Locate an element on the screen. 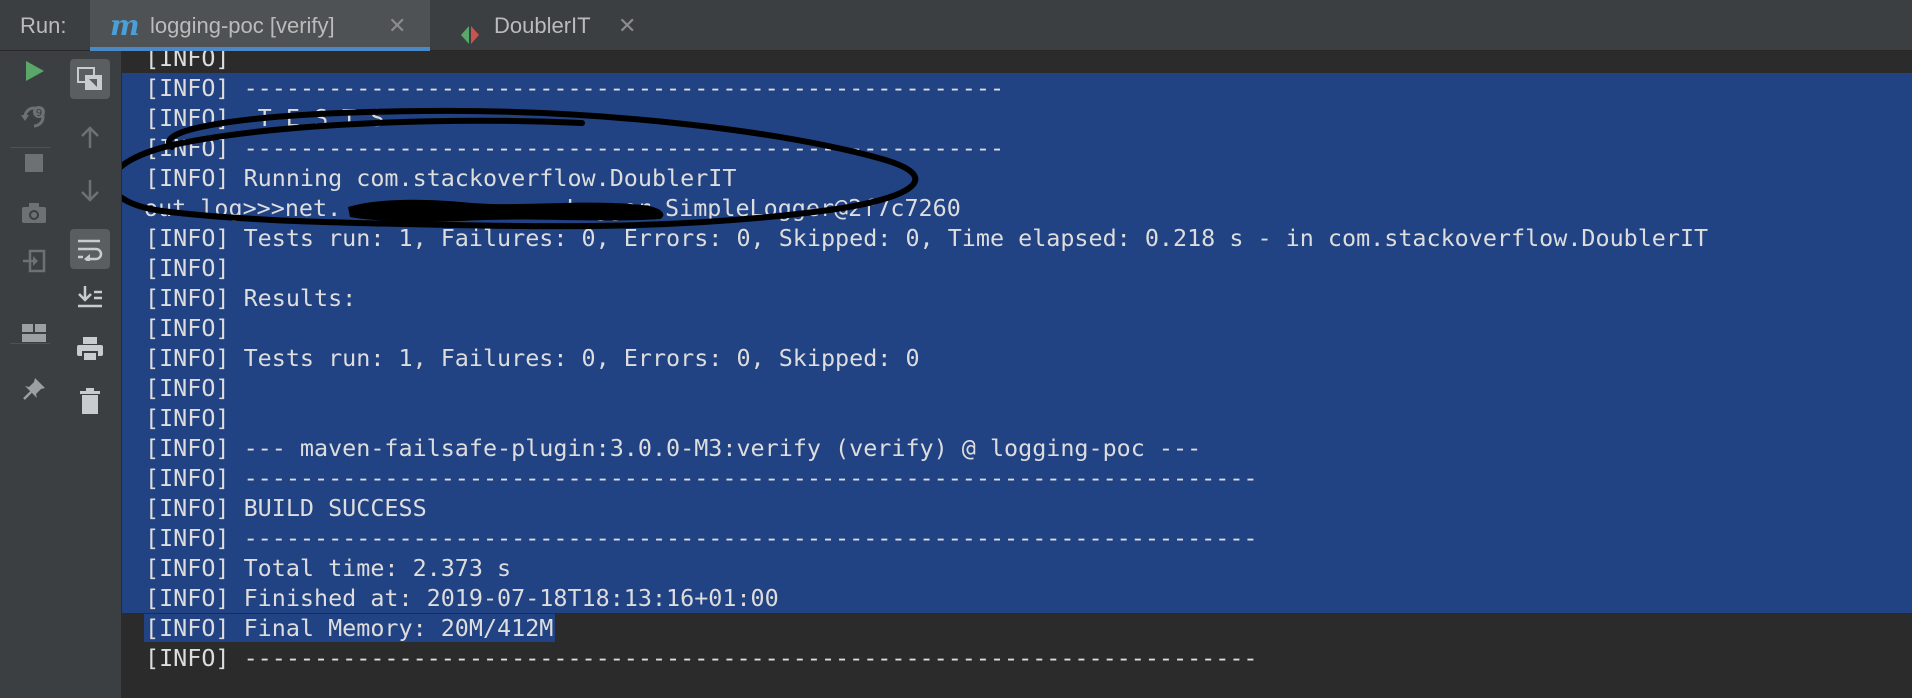  svg-text: 9 is located at coordinates (39, 113).